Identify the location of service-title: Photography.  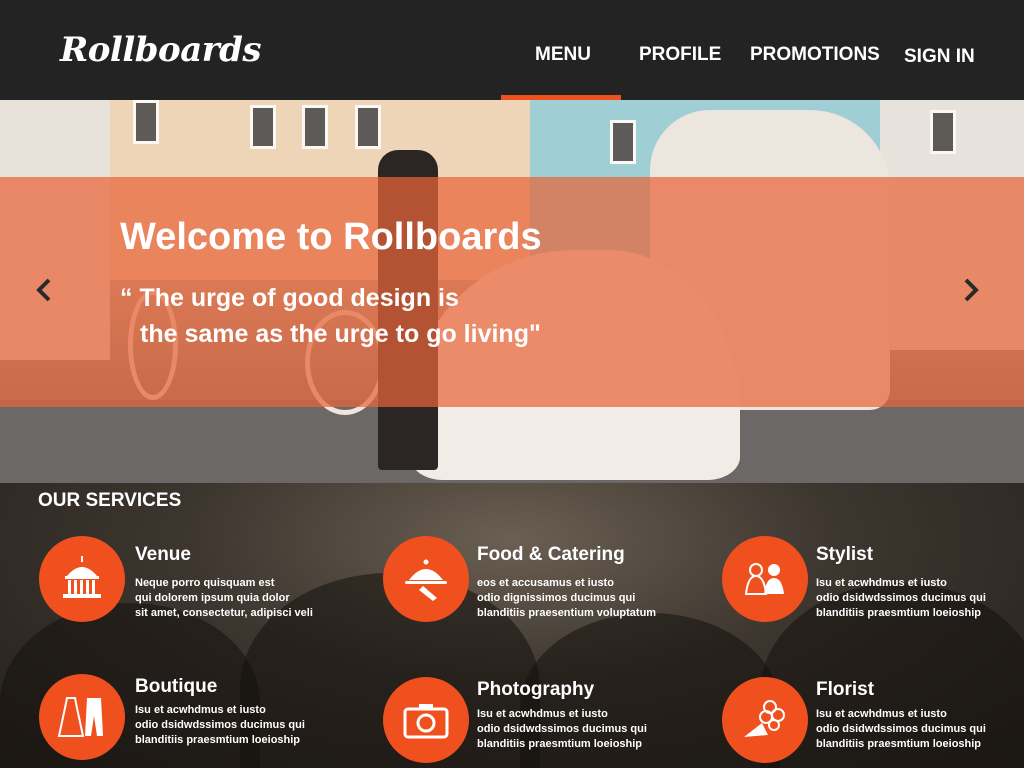
(536, 689).